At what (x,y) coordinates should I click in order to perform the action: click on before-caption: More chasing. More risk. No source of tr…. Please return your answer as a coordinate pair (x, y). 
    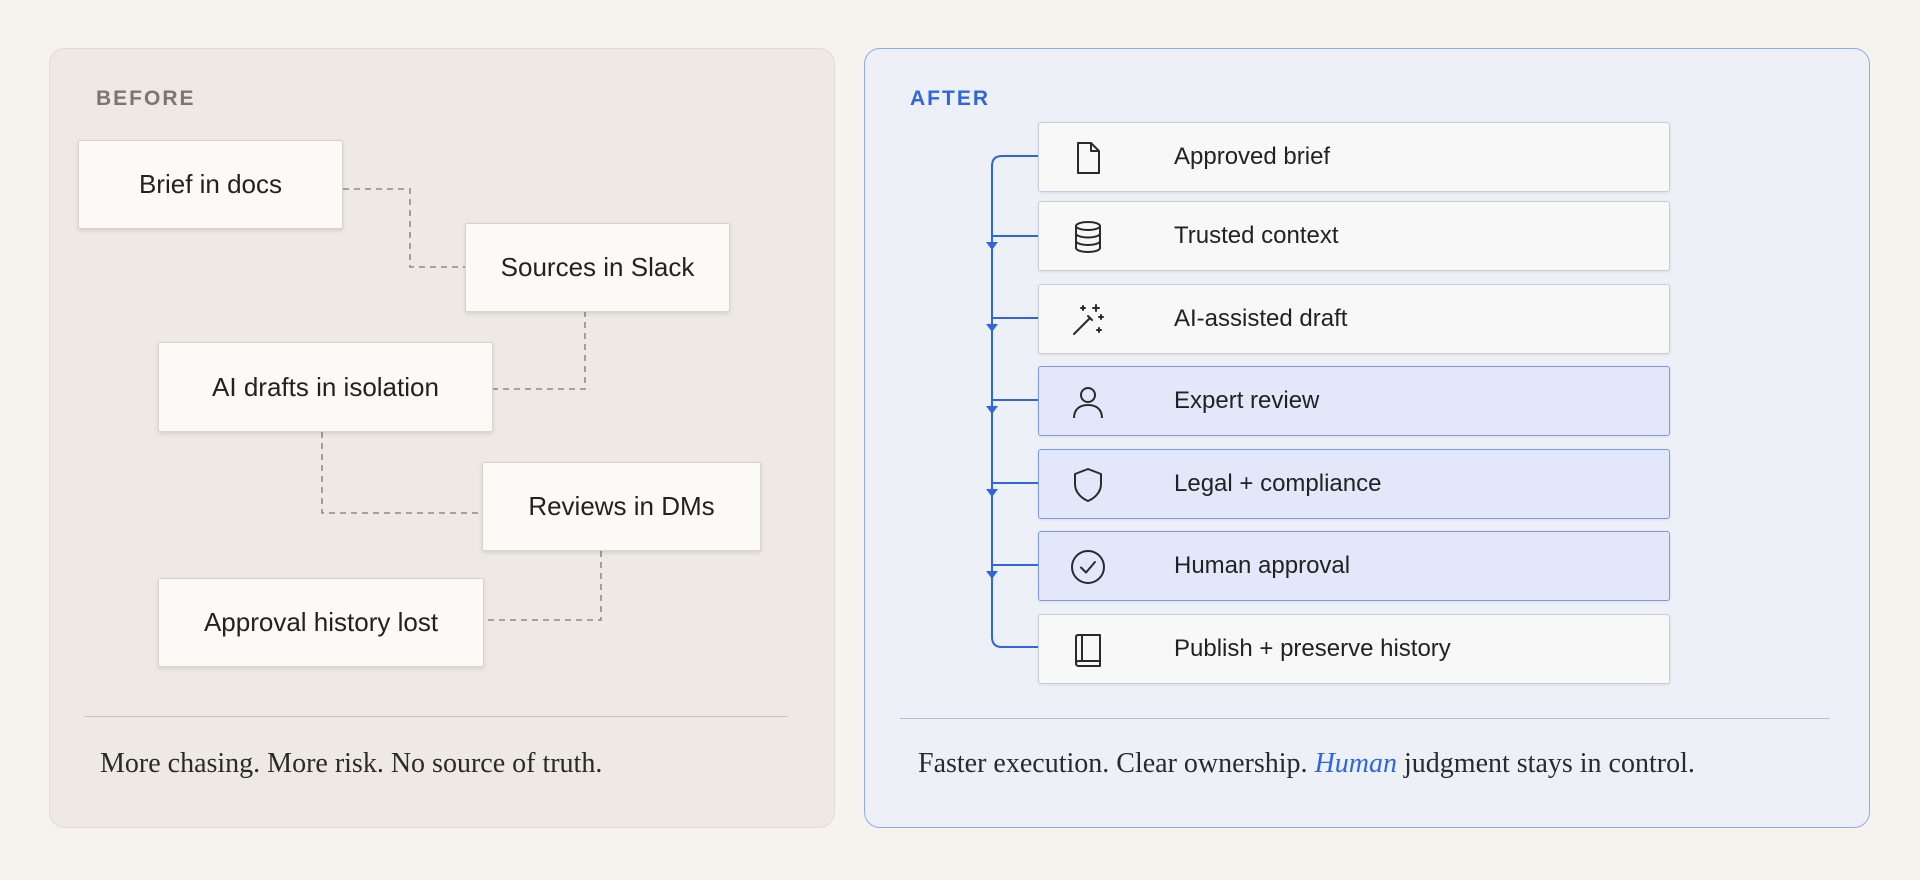
    Looking at the image, I should click on (351, 763).